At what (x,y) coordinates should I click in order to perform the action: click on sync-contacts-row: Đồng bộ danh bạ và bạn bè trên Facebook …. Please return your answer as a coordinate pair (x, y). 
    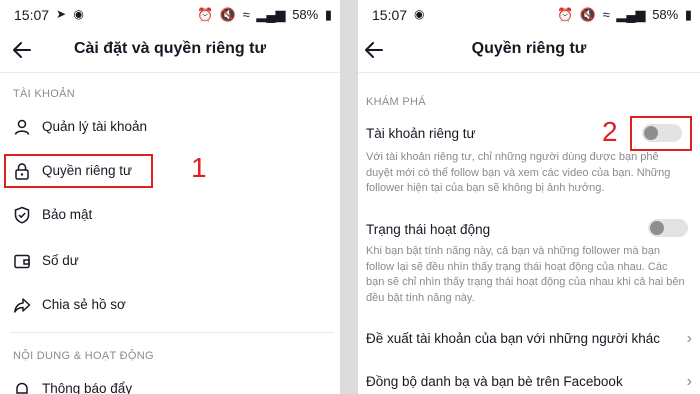
    Looking at the image, I should click on (529, 380).